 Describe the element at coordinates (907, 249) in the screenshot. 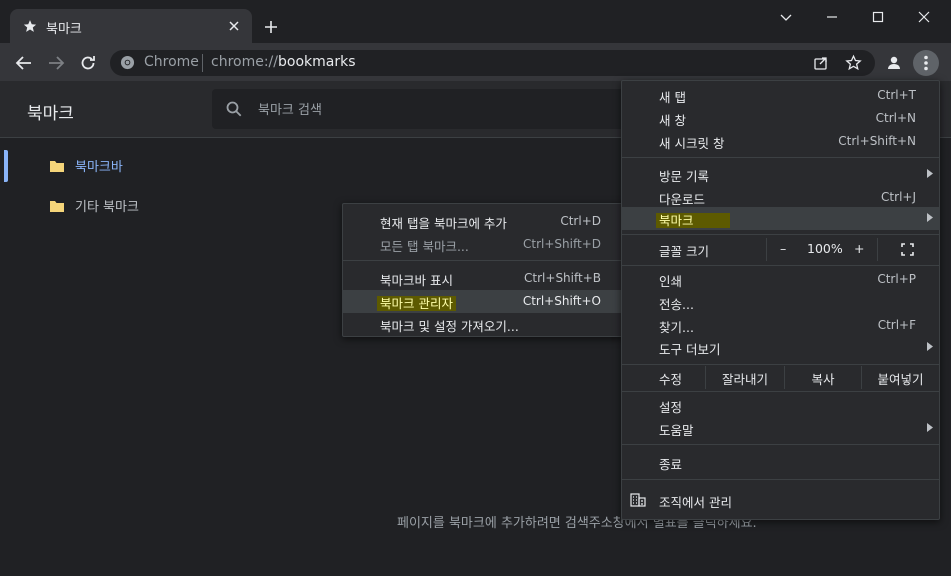

I see `fullscreen-icon` at that location.